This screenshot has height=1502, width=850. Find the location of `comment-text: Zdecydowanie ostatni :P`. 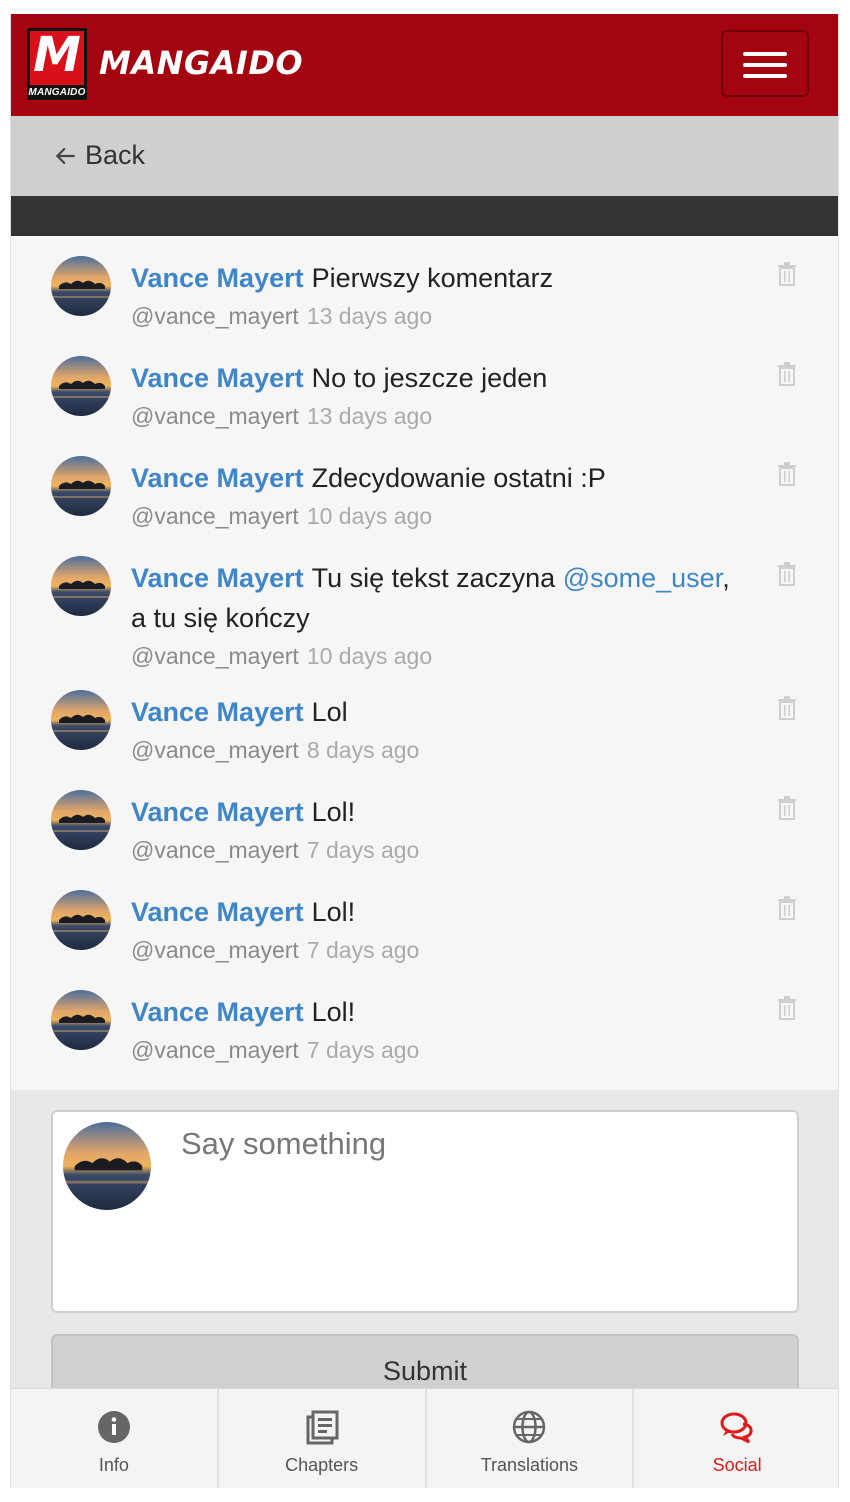

comment-text: Zdecydowanie ostatni :P is located at coordinates (458, 478).